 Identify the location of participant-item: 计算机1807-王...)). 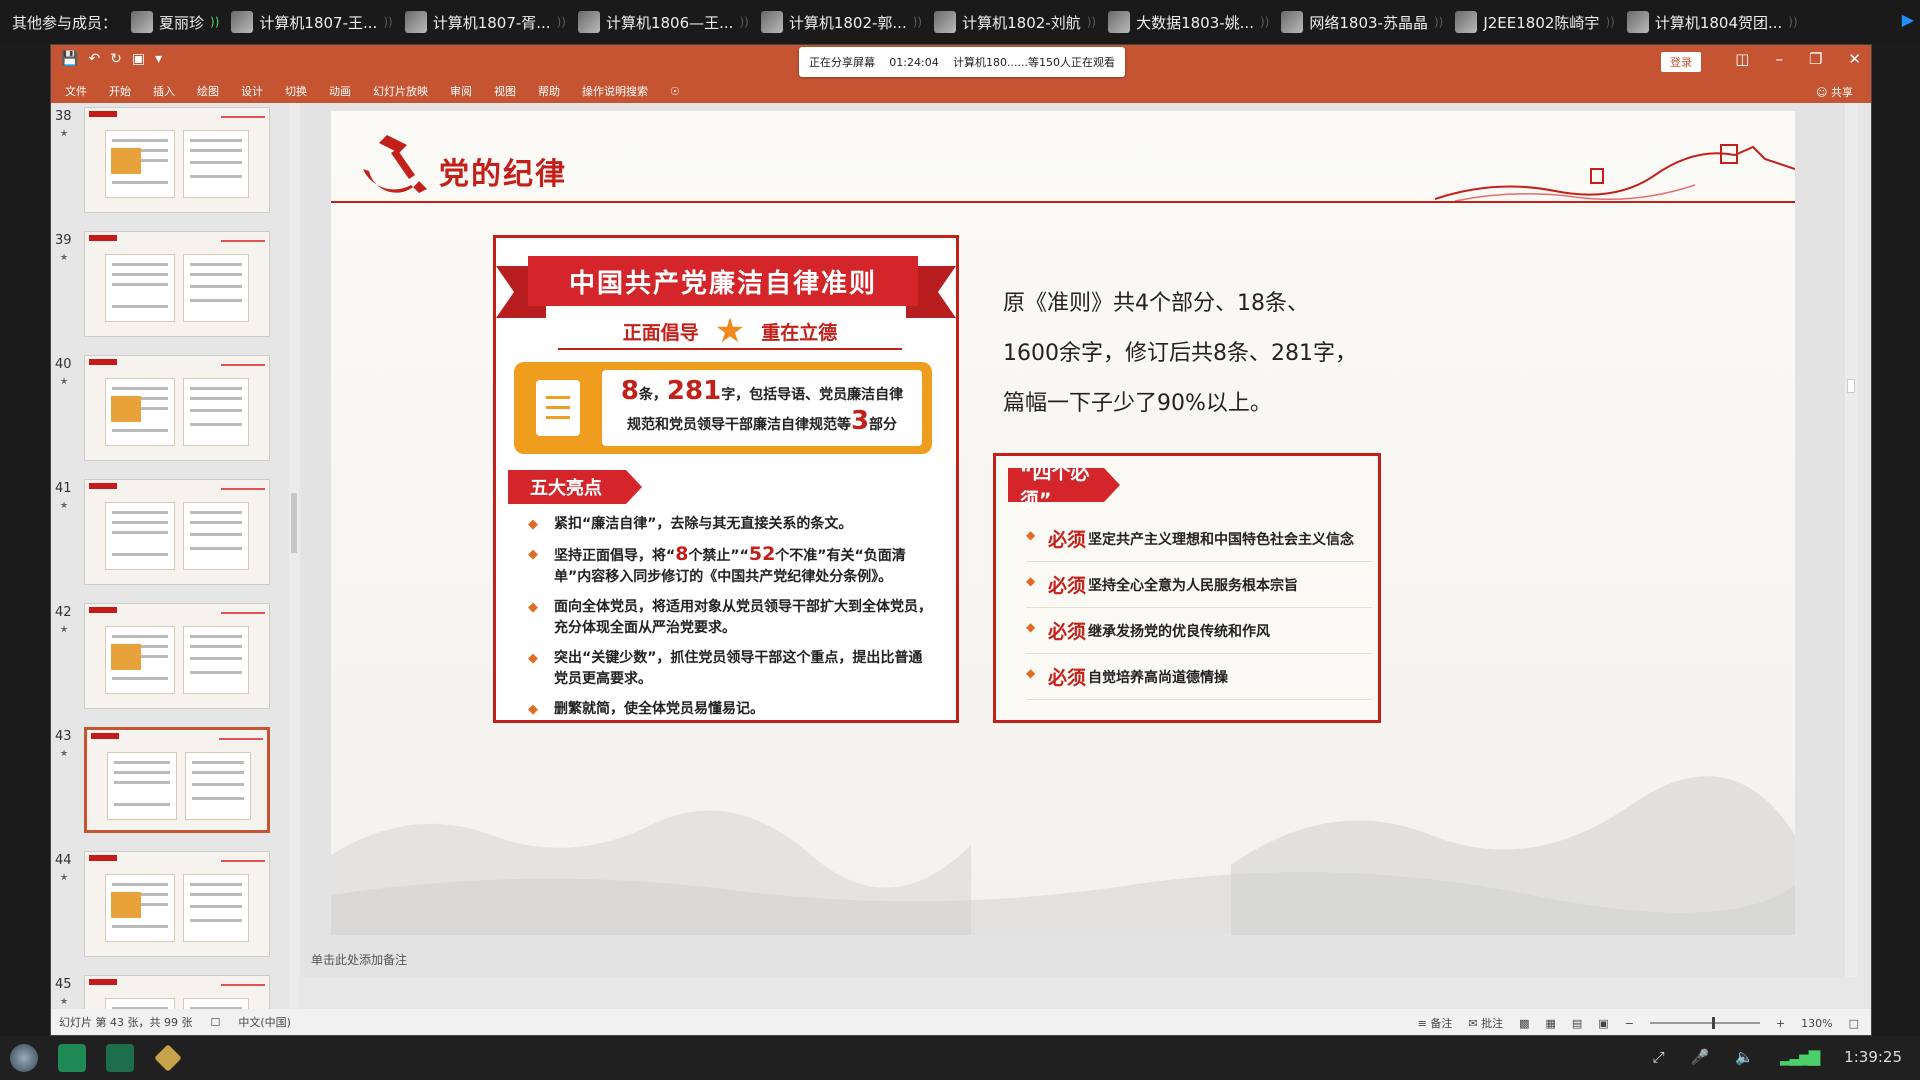
(317, 22).